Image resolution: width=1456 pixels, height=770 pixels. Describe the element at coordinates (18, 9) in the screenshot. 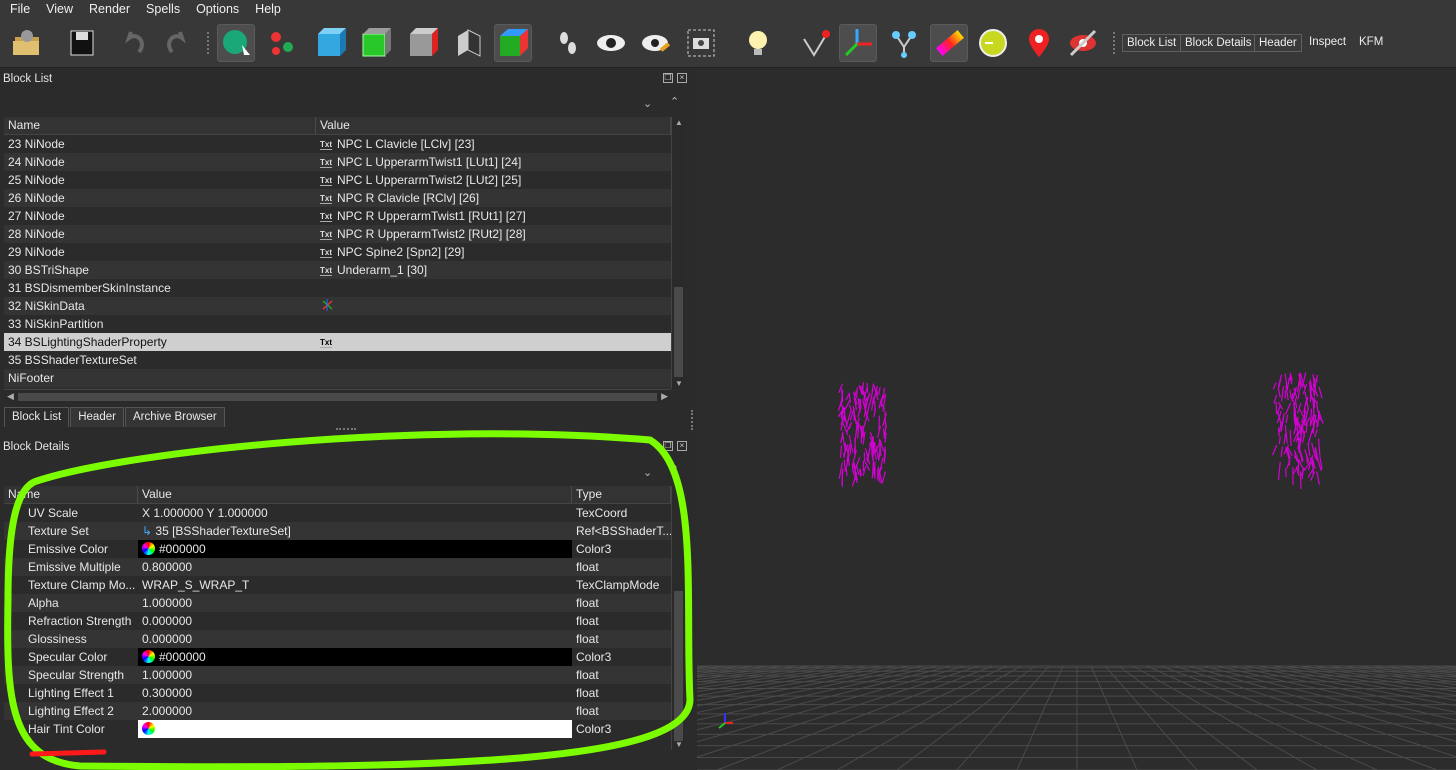

I see `menu-file: File` at that location.